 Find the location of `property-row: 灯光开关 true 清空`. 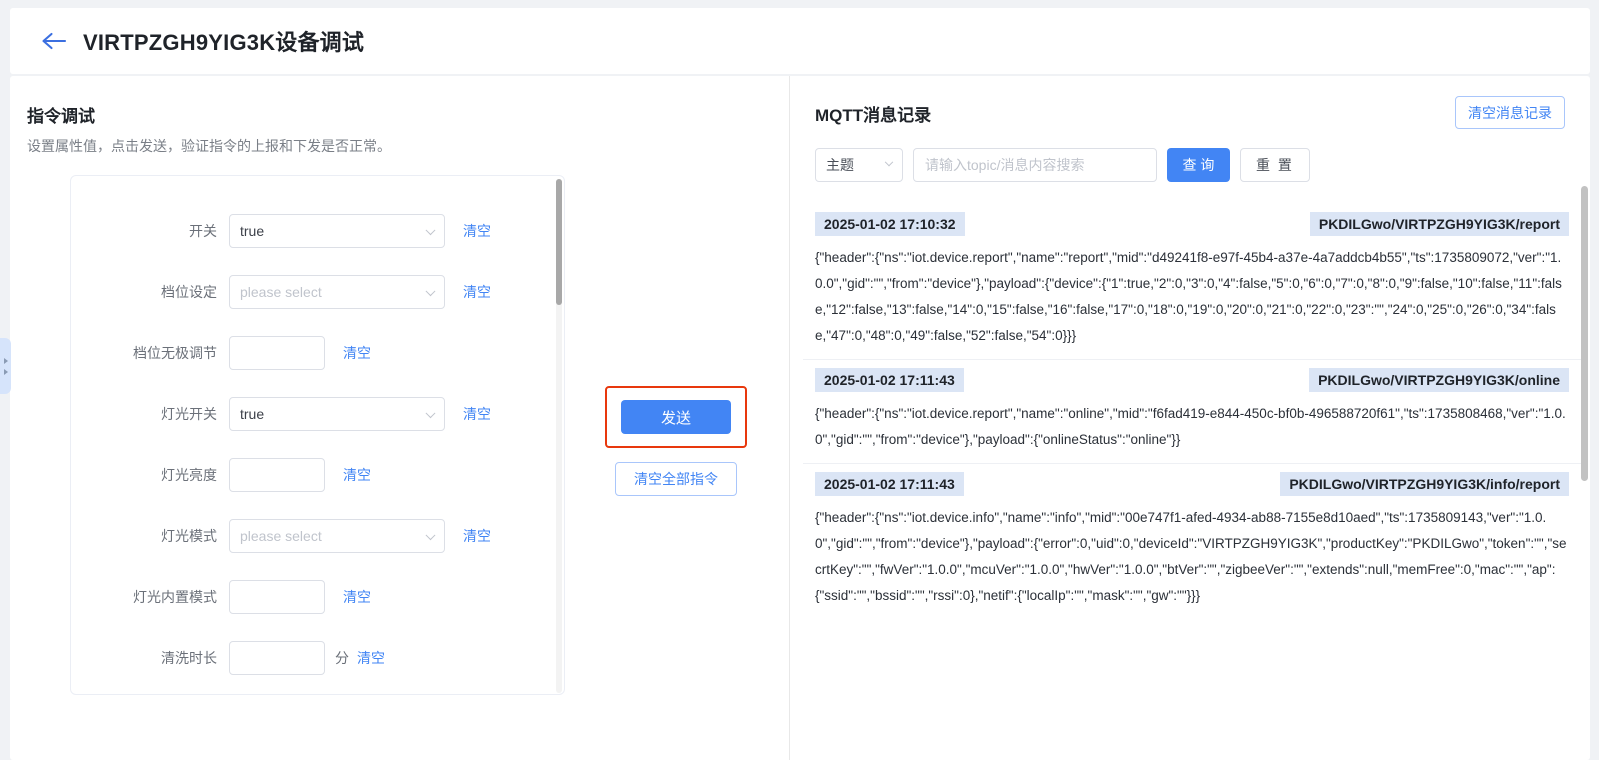

property-row: 灯光开关 true 清空 is located at coordinates (317, 414).